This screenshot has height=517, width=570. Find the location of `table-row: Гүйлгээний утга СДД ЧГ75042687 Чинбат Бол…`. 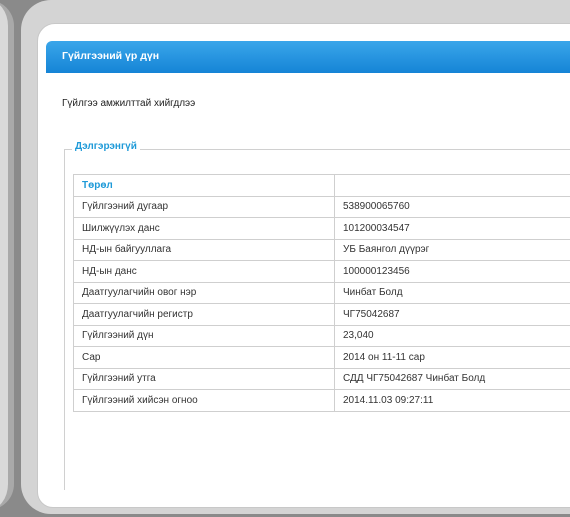

table-row: Гүйлгээний утга СДД ЧГ75042687 Чинбат Бол… is located at coordinates (321, 378).